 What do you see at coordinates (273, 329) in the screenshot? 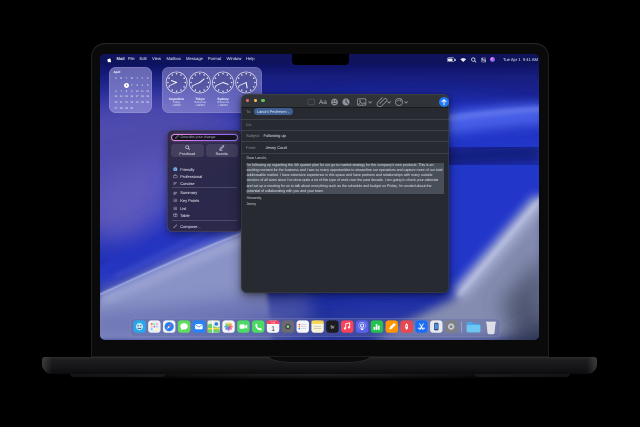
I see `svg-text: 1` at bounding box center [273, 329].